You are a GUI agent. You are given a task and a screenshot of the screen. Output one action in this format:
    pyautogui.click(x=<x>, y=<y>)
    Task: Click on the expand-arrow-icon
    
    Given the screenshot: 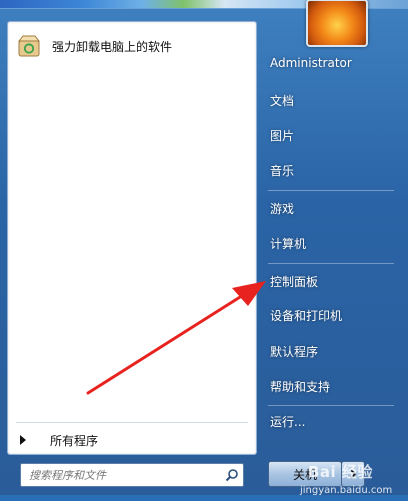 What is the action you would take?
    pyautogui.click(x=23, y=440)
    